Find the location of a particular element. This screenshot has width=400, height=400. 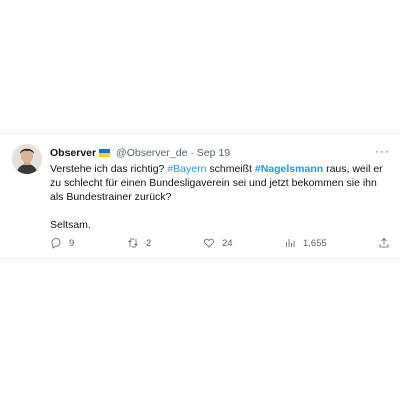

more-options-icon: ··· is located at coordinates (382, 151).